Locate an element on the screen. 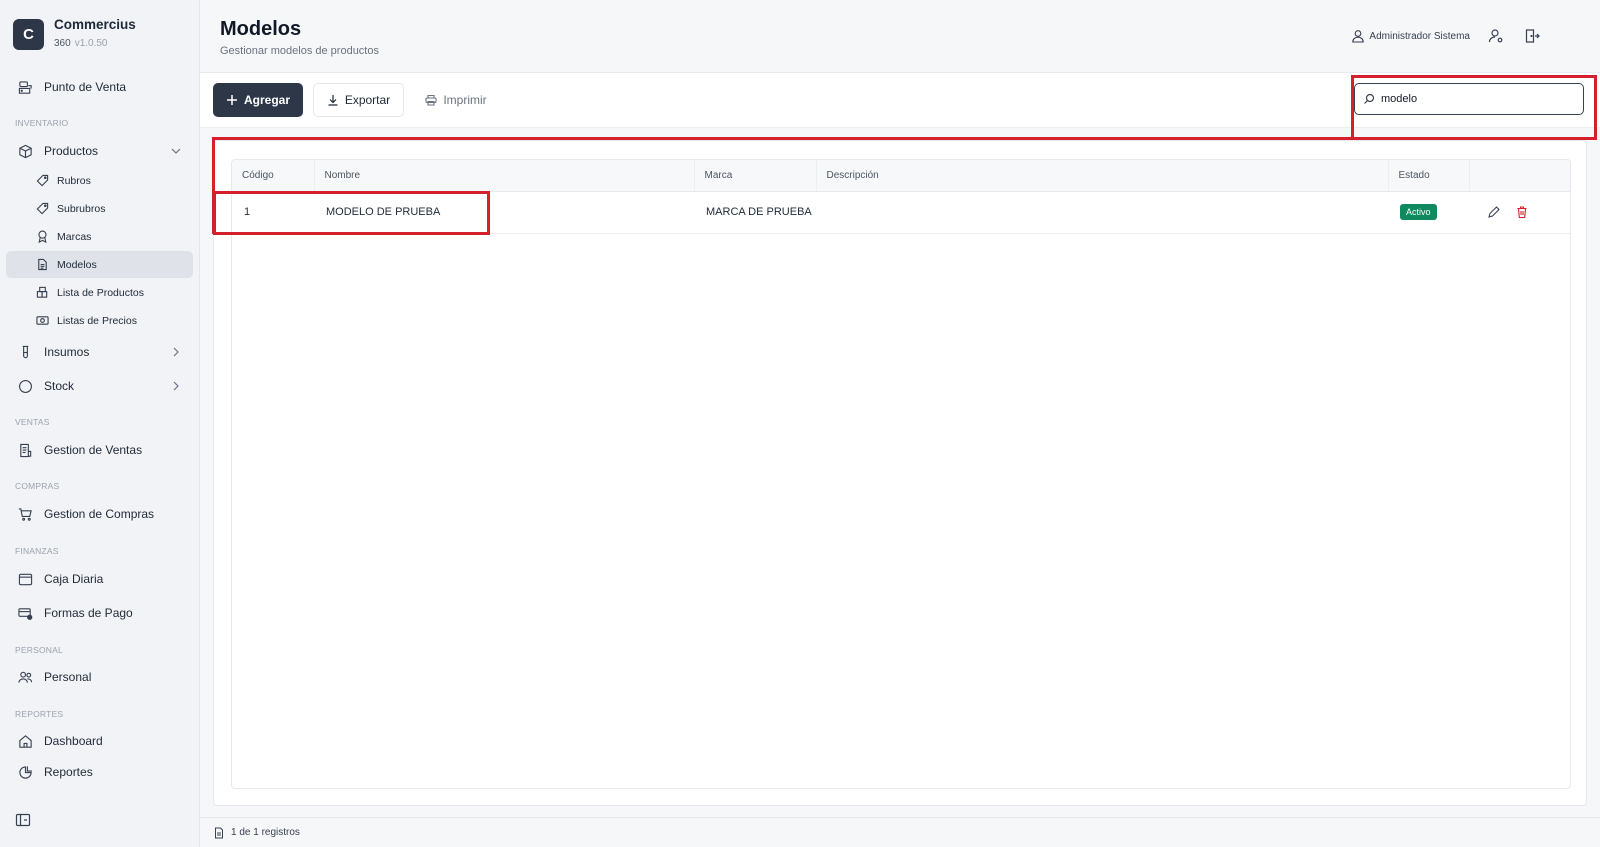 The image size is (1600, 847). sidebar-item-dashboard: Dashboard is located at coordinates (99, 741).